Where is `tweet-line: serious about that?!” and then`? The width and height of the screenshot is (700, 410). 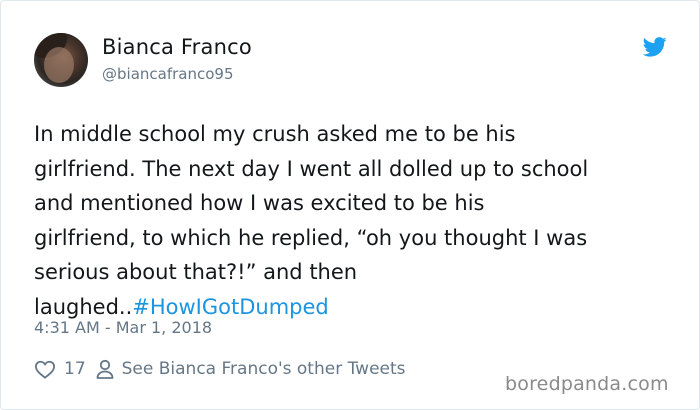
tweet-line: serious about that?!” and then is located at coordinates (196, 272).